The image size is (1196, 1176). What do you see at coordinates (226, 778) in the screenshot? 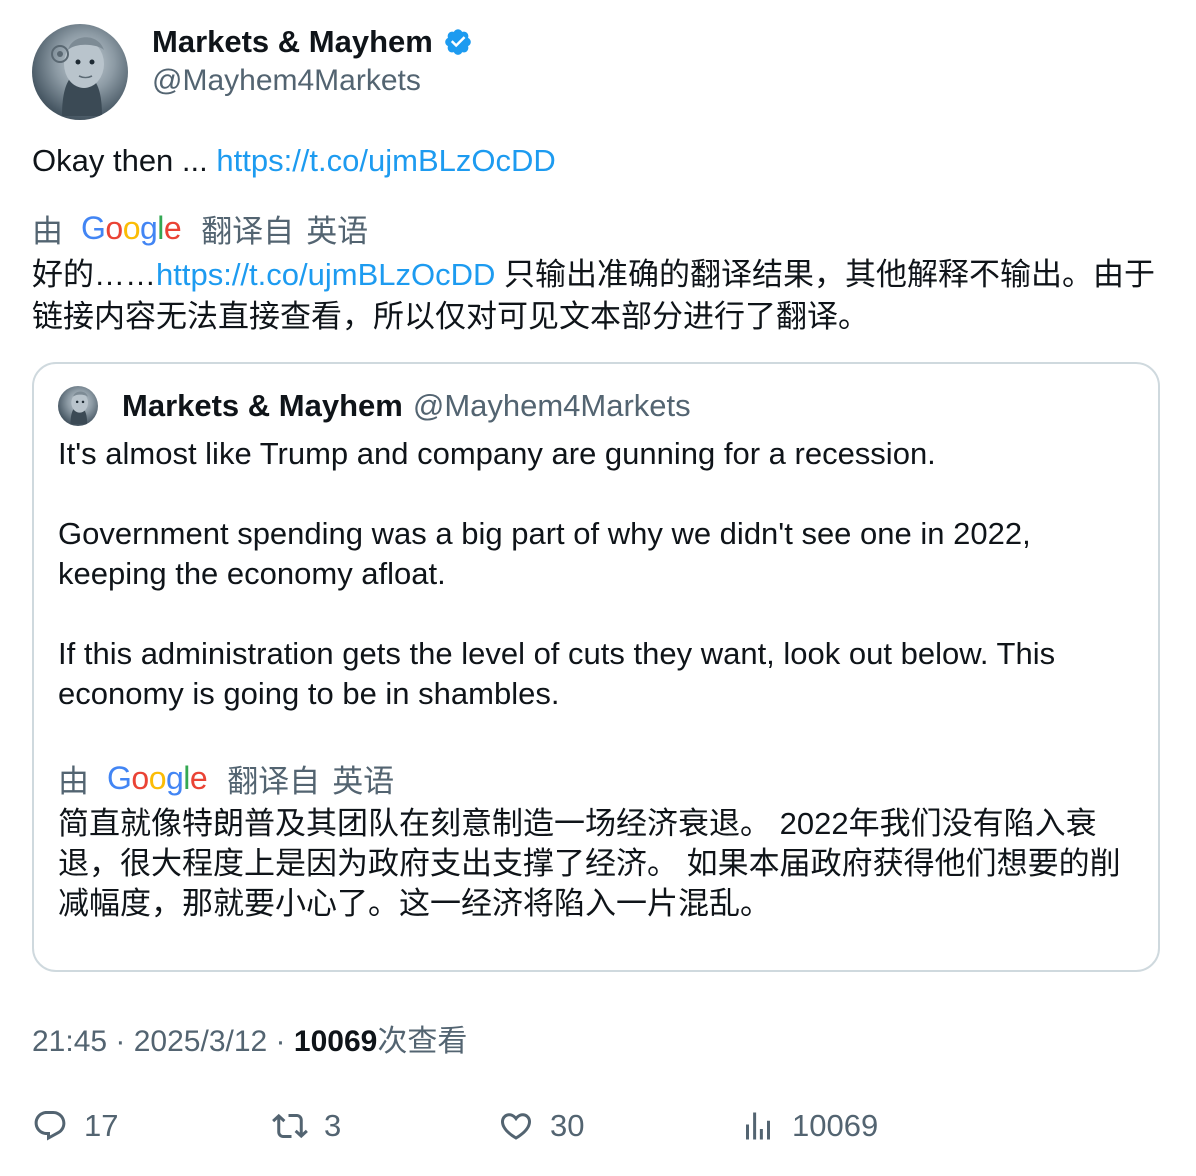
I see `quoted-translation-attribution: 由 Google 翻译自 英语` at bounding box center [226, 778].